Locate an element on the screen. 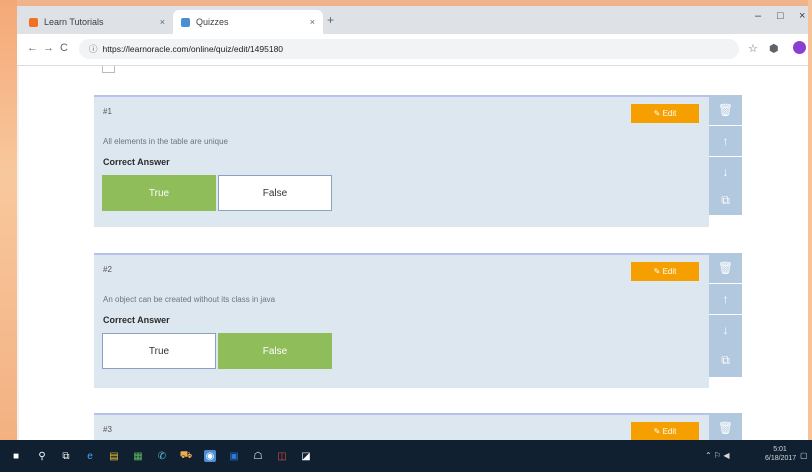 The width and height of the screenshot is (812, 472). checkbox is located at coordinates (108, 69).